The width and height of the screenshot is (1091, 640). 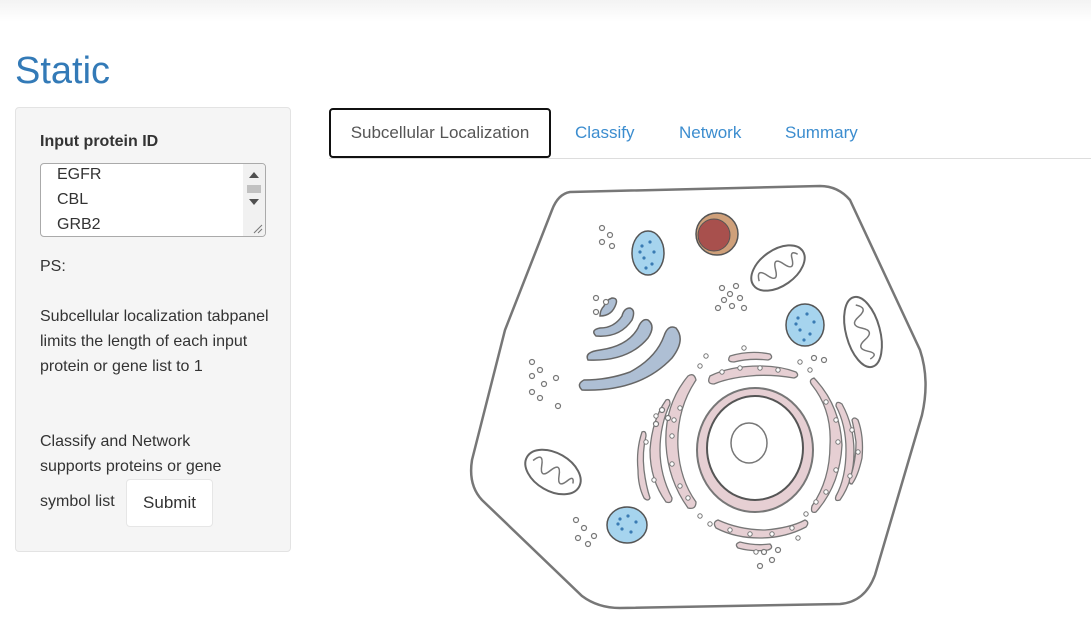 I want to click on protein-item-grb2: GRB2, so click(x=79, y=224).